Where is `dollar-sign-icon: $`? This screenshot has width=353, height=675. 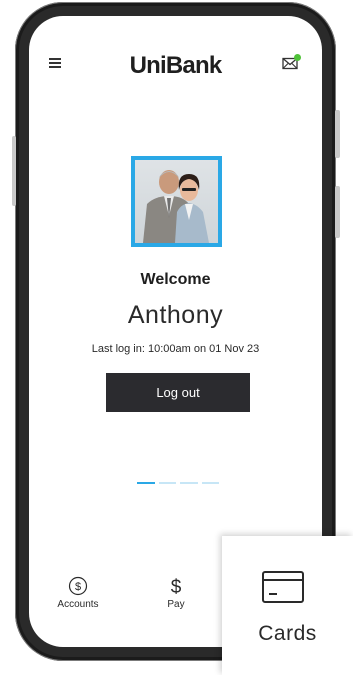 dollar-sign-icon: $ is located at coordinates (176, 586).